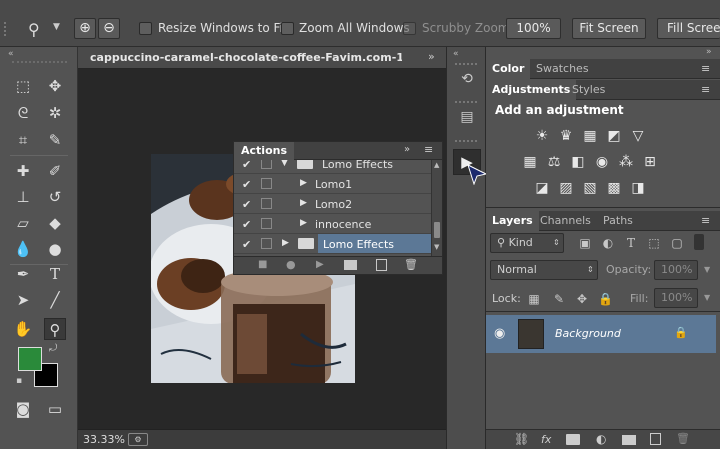  What do you see at coordinates (508, 69) in the screenshot?
I see `tab-color: Color` at bounding box center [508, 69].